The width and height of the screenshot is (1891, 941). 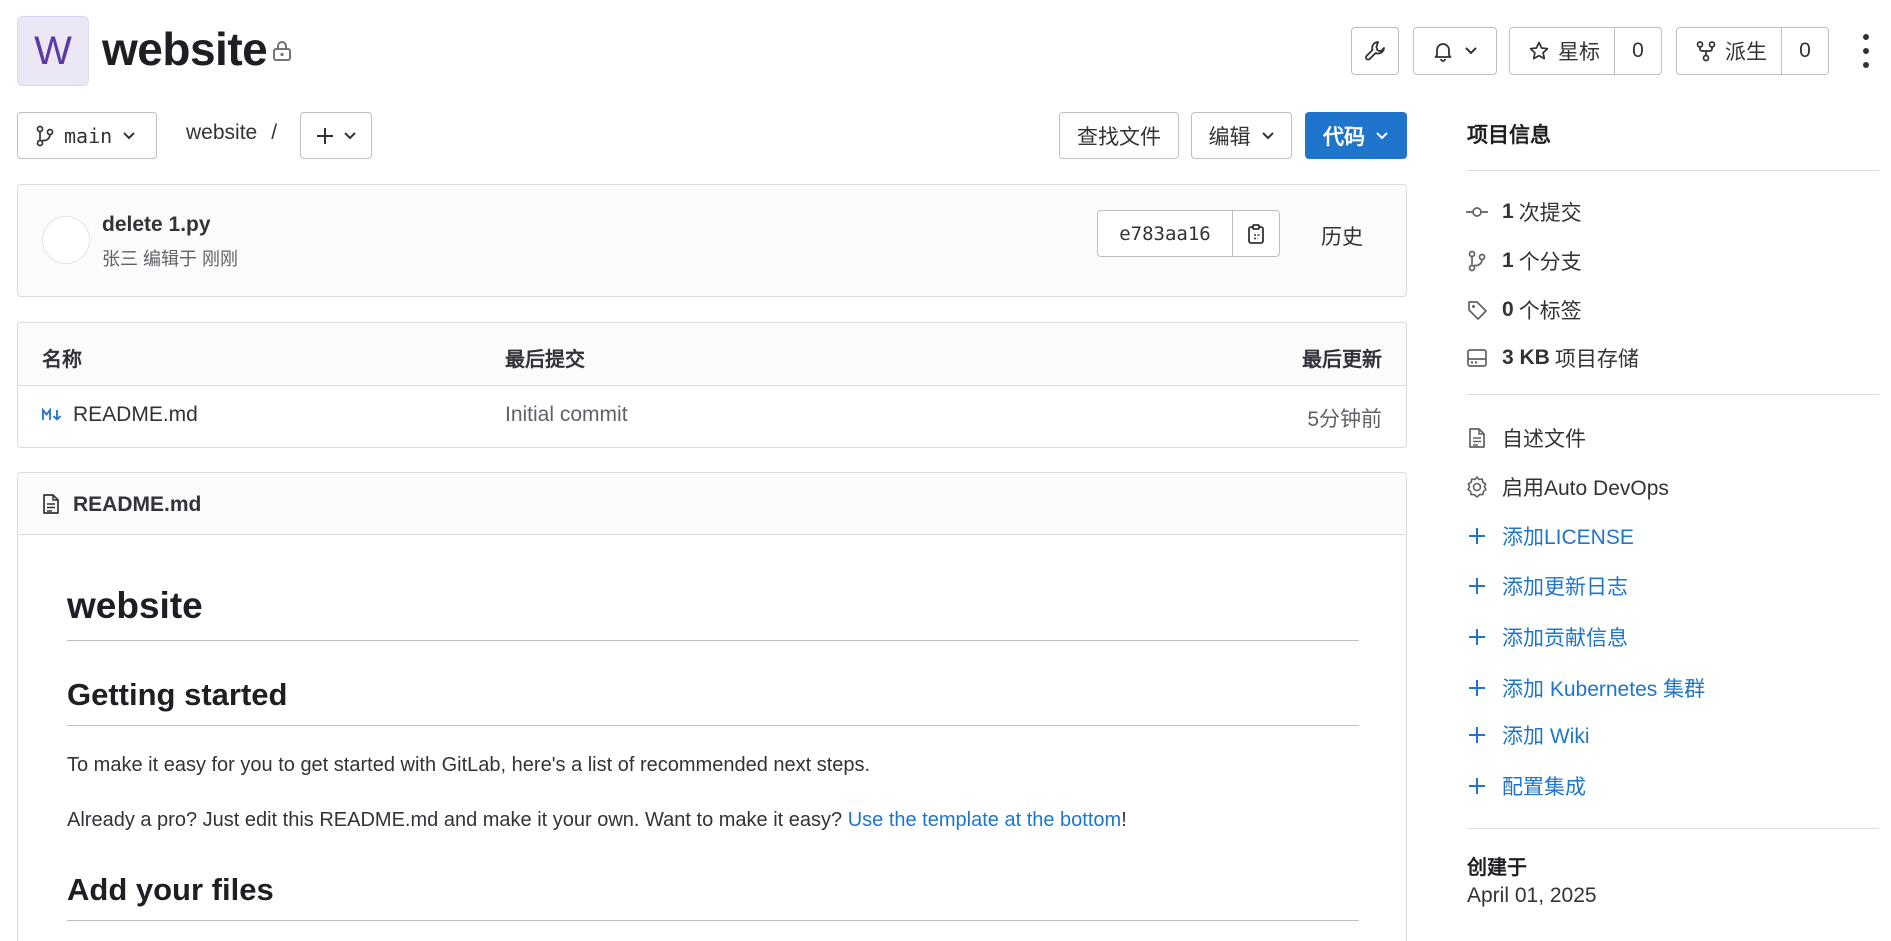 I want to click on star-label: 星标, so click(x=1579, y=52).